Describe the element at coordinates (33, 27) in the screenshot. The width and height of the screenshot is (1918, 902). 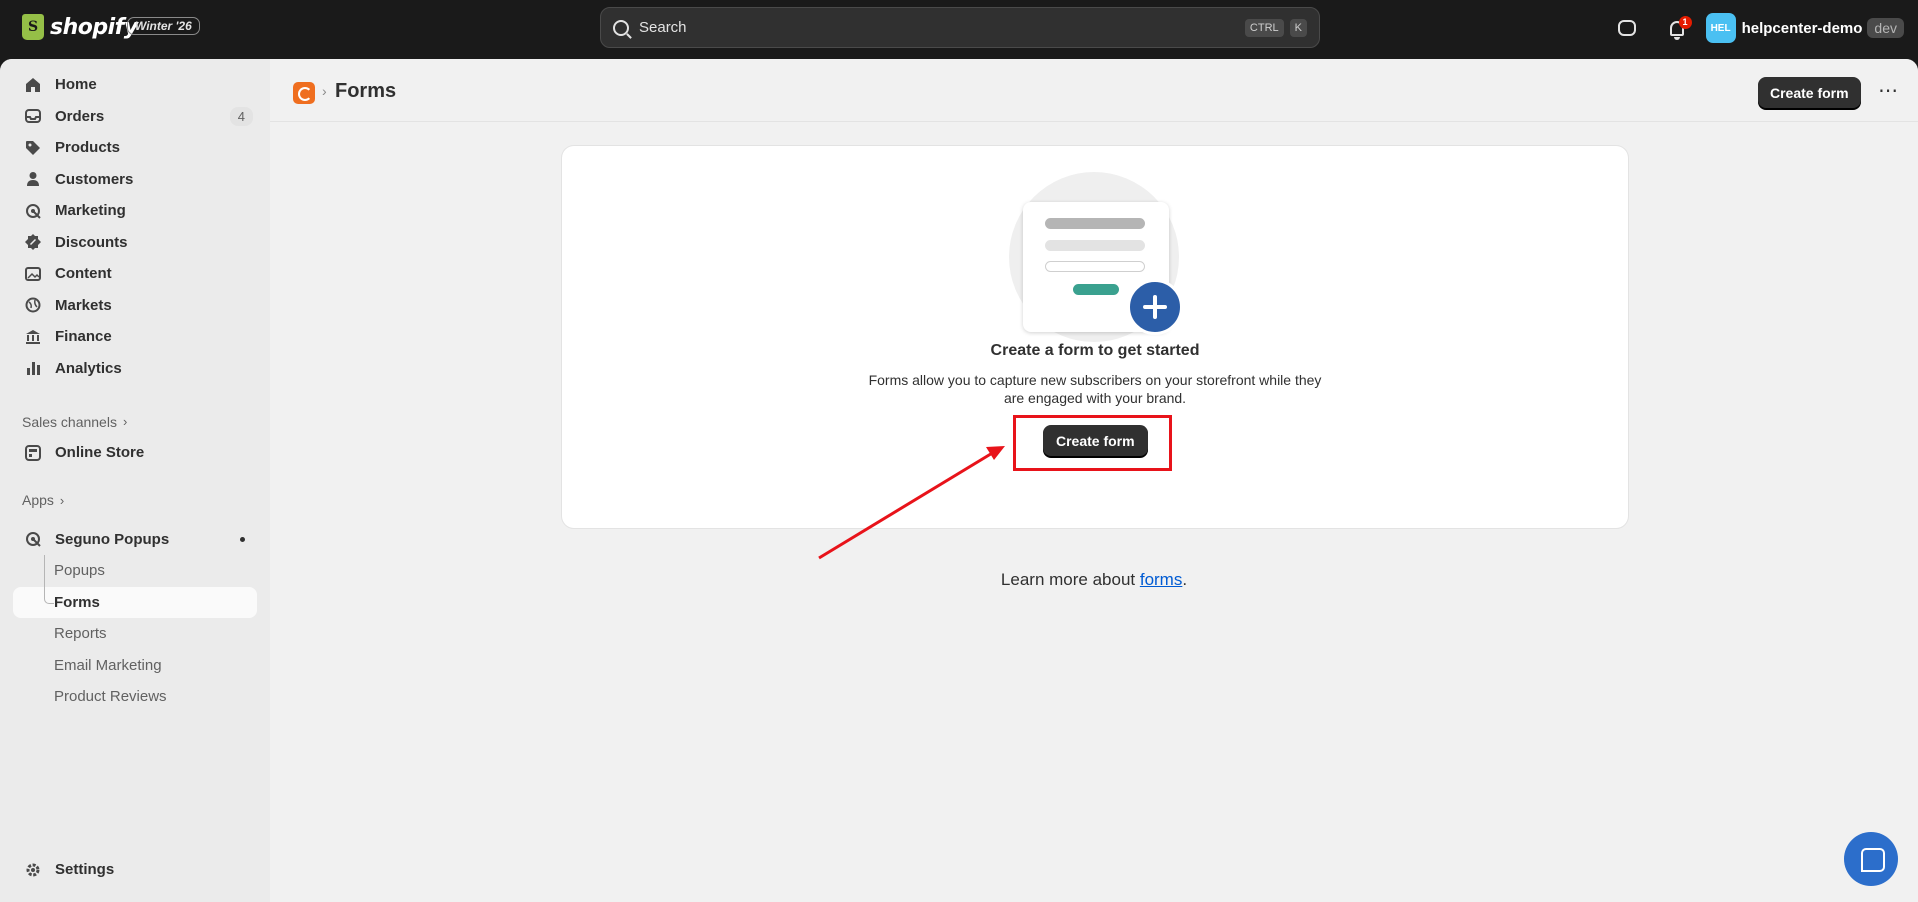
I see `shopify-bag-icon` at that location.